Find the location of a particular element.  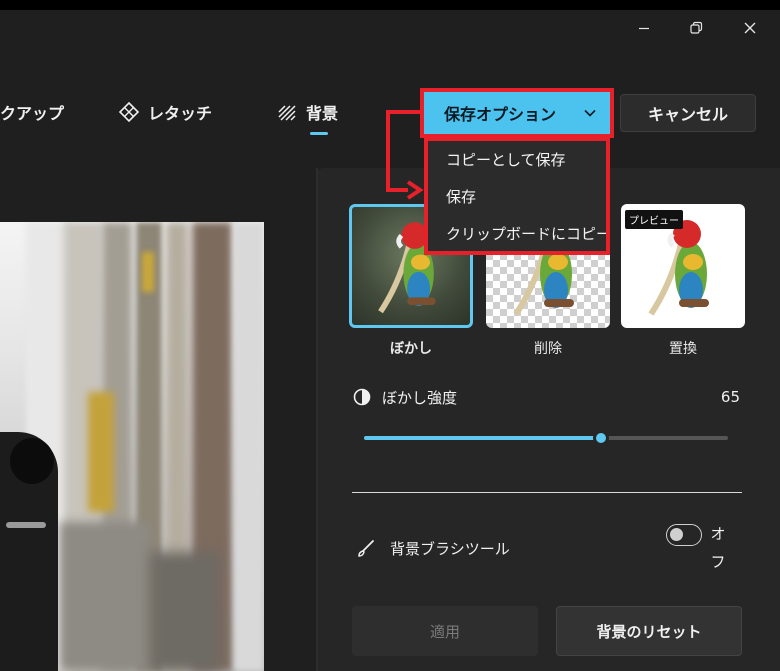

panel-edge is located at coordinates (317, 419).